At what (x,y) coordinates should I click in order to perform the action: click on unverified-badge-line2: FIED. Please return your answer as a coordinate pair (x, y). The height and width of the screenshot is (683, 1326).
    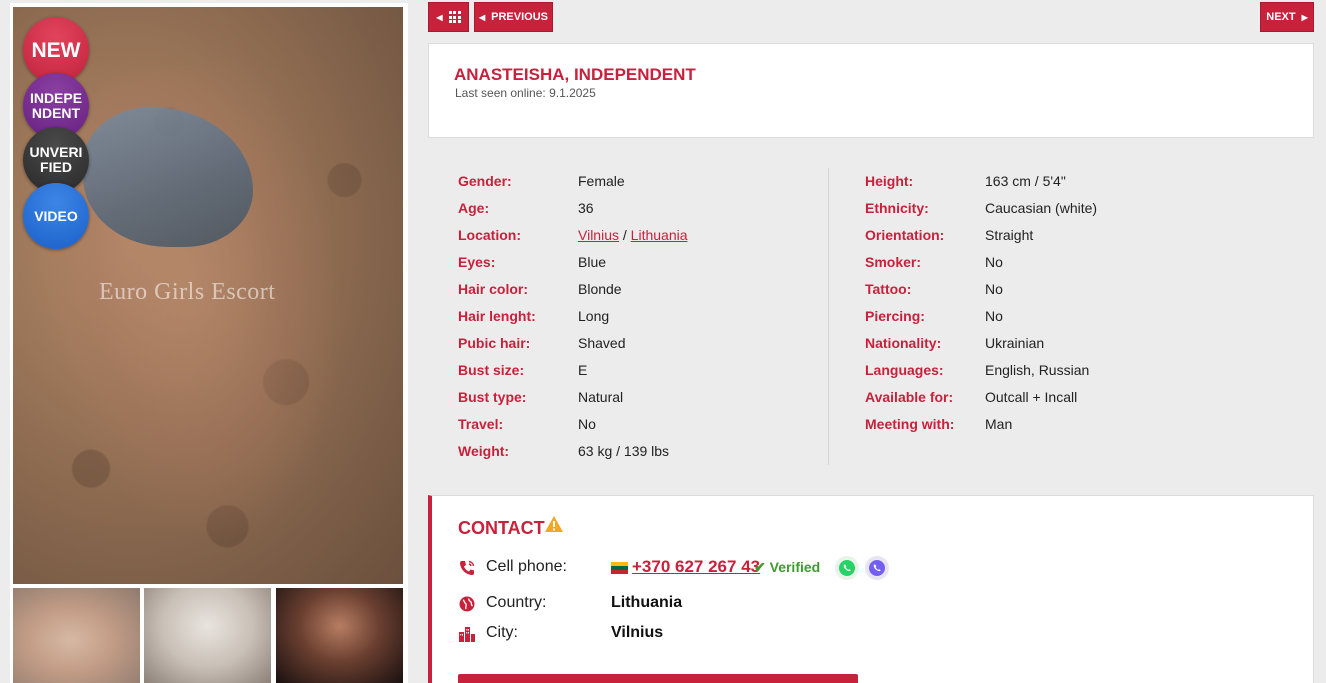
    Looking at the image, I should click on (56, 167).